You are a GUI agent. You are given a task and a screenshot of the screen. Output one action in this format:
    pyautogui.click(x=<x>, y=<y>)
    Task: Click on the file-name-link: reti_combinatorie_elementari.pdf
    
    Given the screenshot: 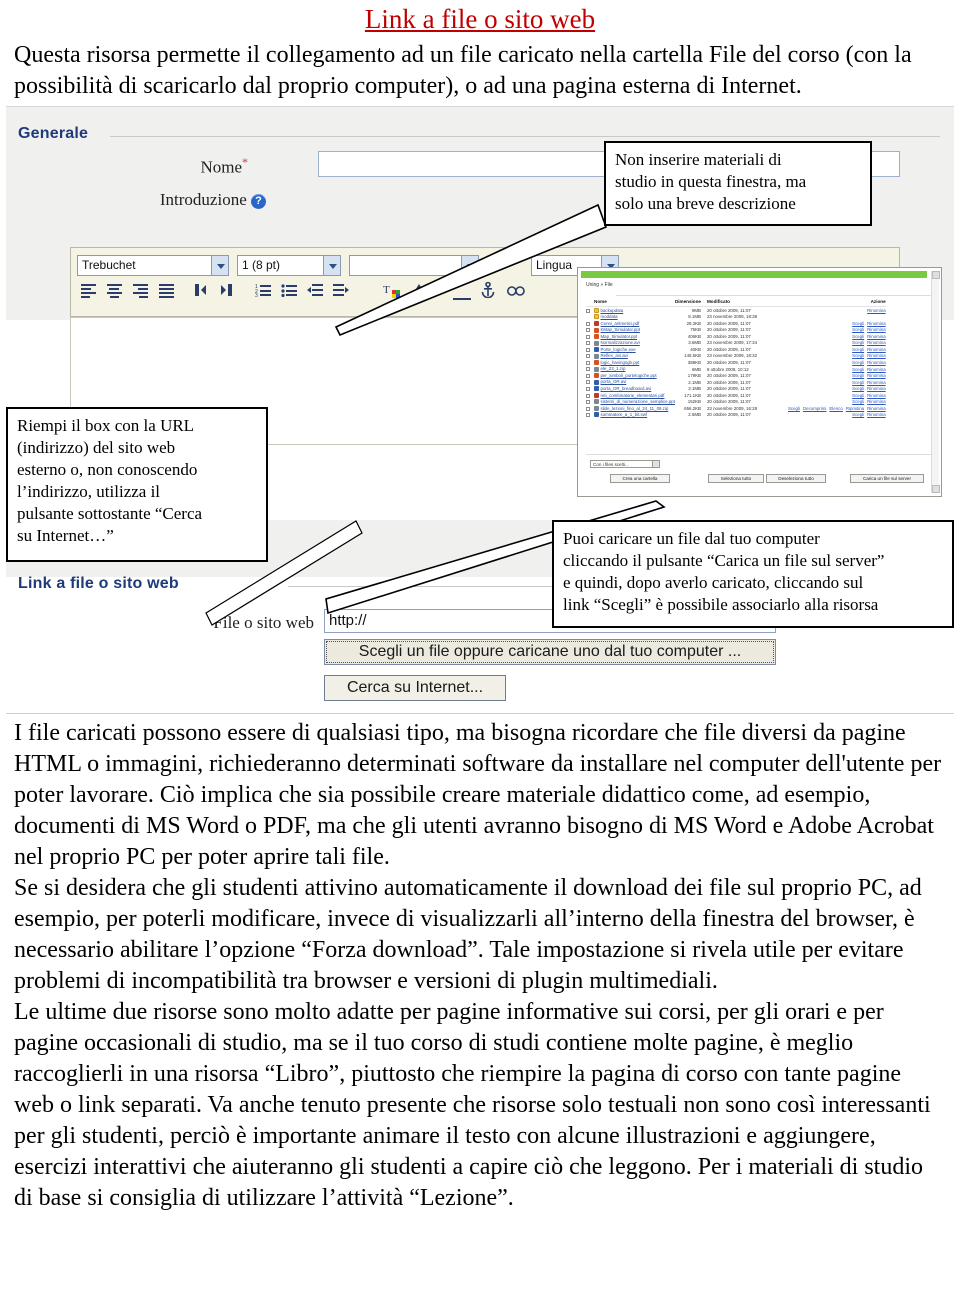 What is the action you would take?
    pyautogui.click(x=633, y=395)
    